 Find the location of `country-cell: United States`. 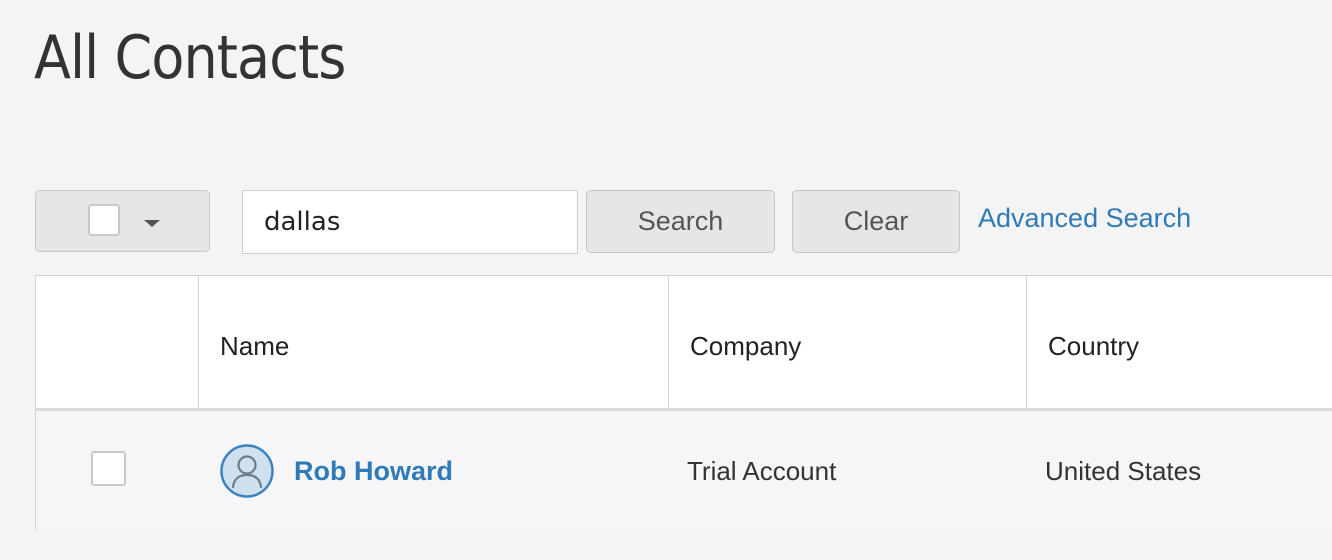

country-cell: United States is located at coordinates (1123, 471).